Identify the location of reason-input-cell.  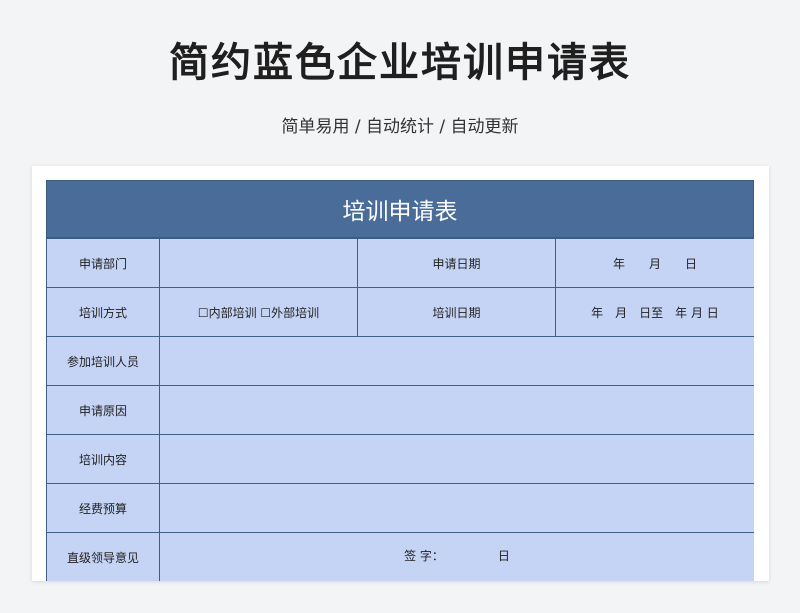
(456, 410).